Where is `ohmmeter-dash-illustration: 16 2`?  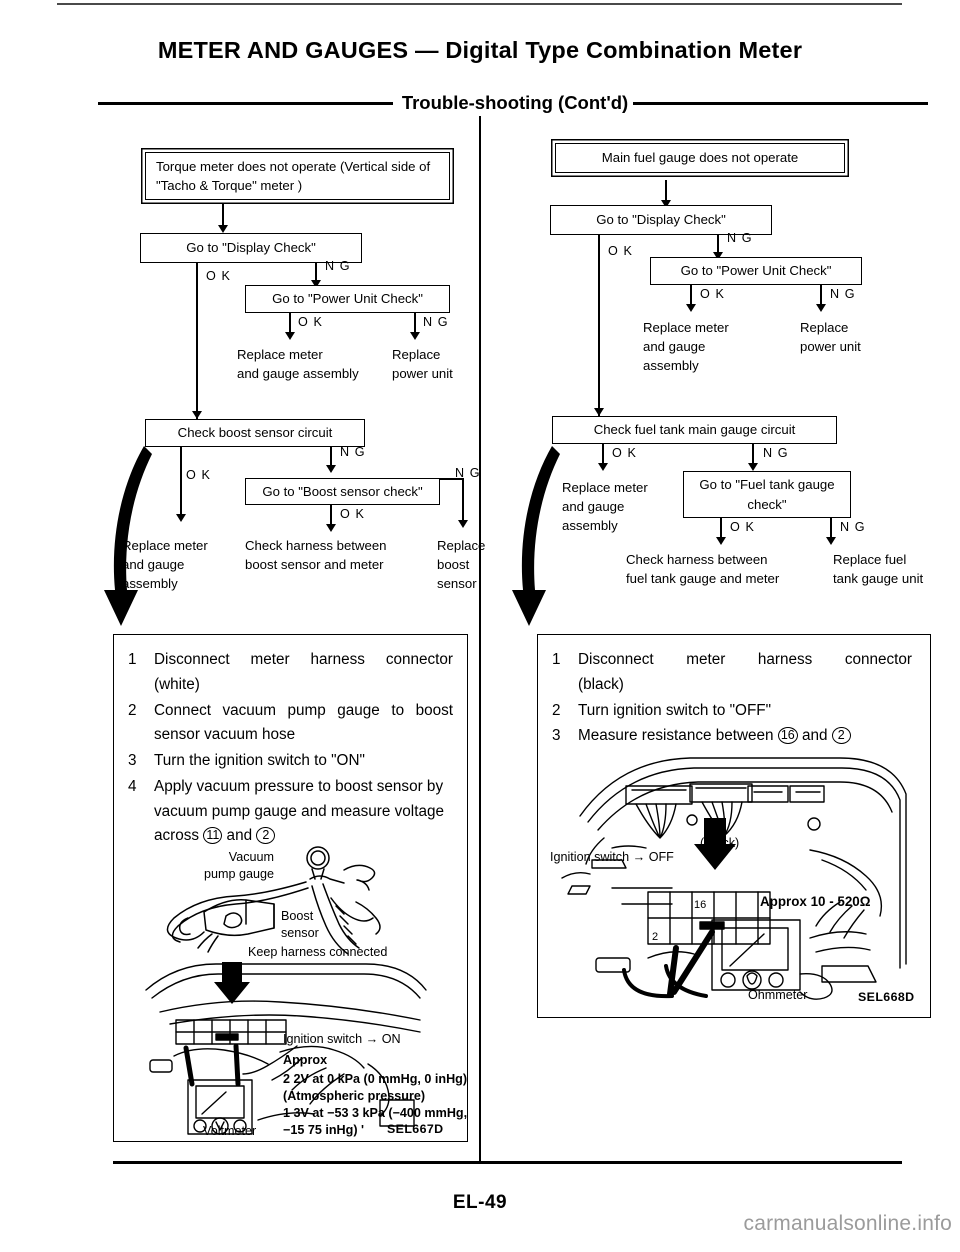 ohmmeter-dash-illustration: 16 2 is located at coordinates (736, 877).